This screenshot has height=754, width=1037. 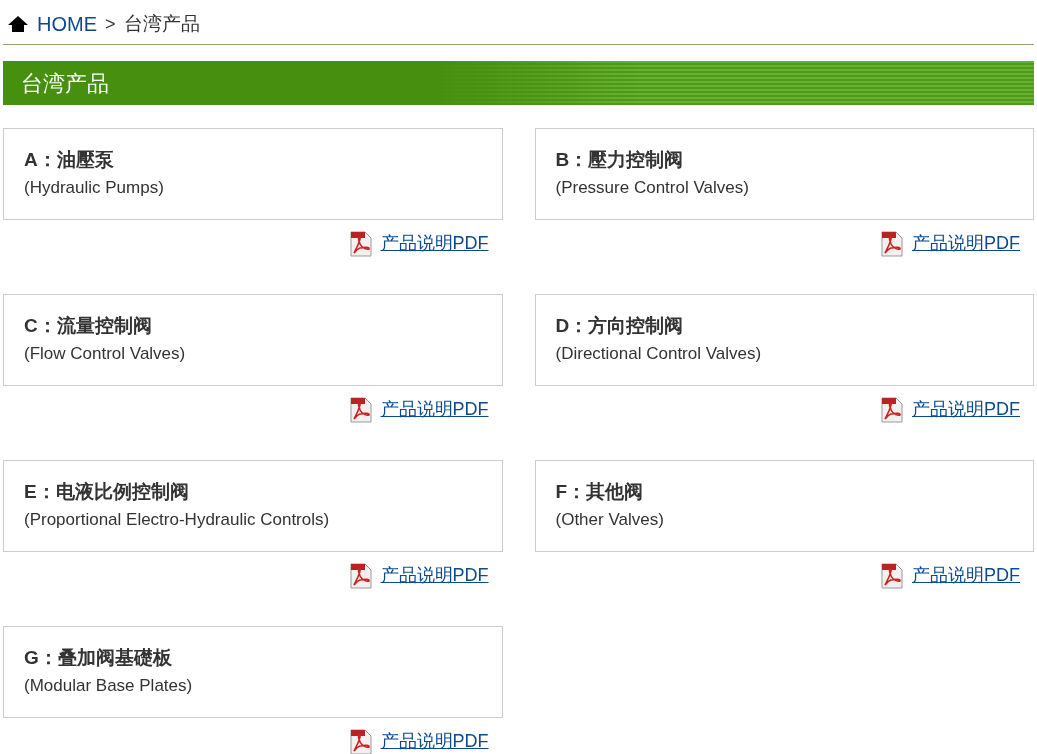 What do you see at coordinates (88, 326) in the screenshot?
I see `product-title: C：流量控制阀` at bounding box center [88, 326].